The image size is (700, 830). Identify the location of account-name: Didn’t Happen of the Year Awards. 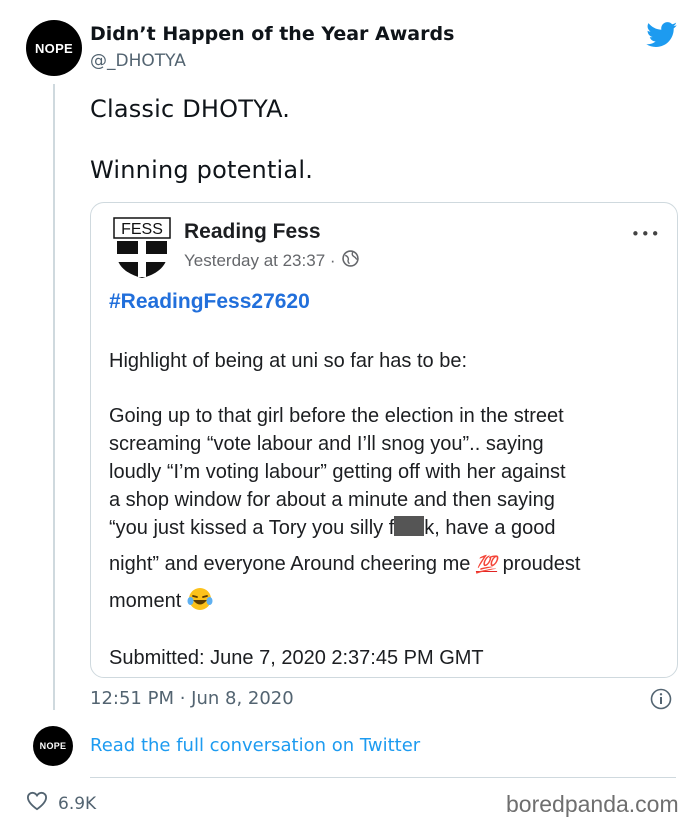
(272, 34).